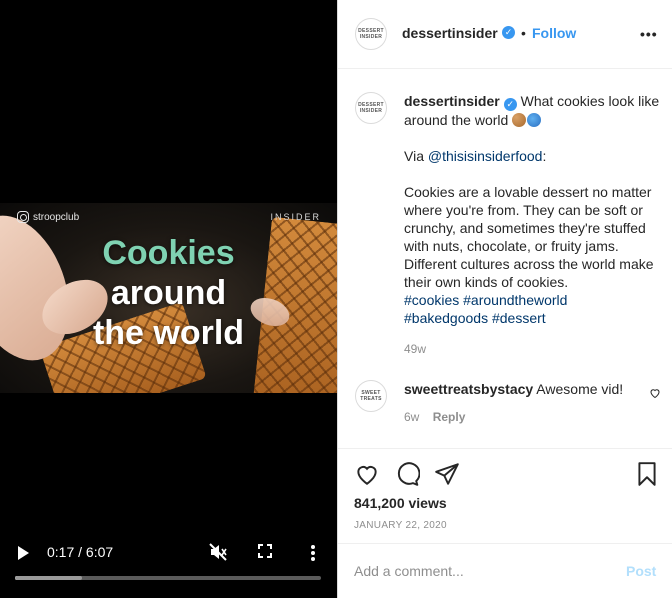 This screenshot has height=598, width=672. Describe the element at coordinates (452, 101) in the screenshot. I see `caption-username: dessertinsider` at that location.